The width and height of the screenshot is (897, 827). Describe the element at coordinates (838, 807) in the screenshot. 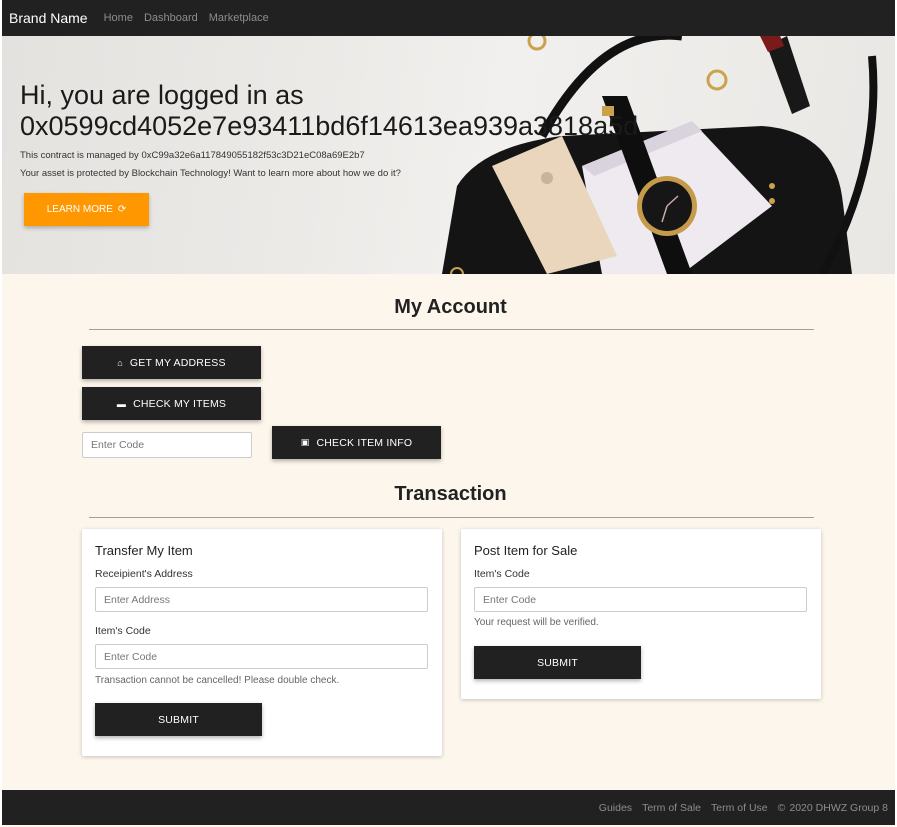

I see `copyright-text: 2020 DHWZ Group 8` at that location.